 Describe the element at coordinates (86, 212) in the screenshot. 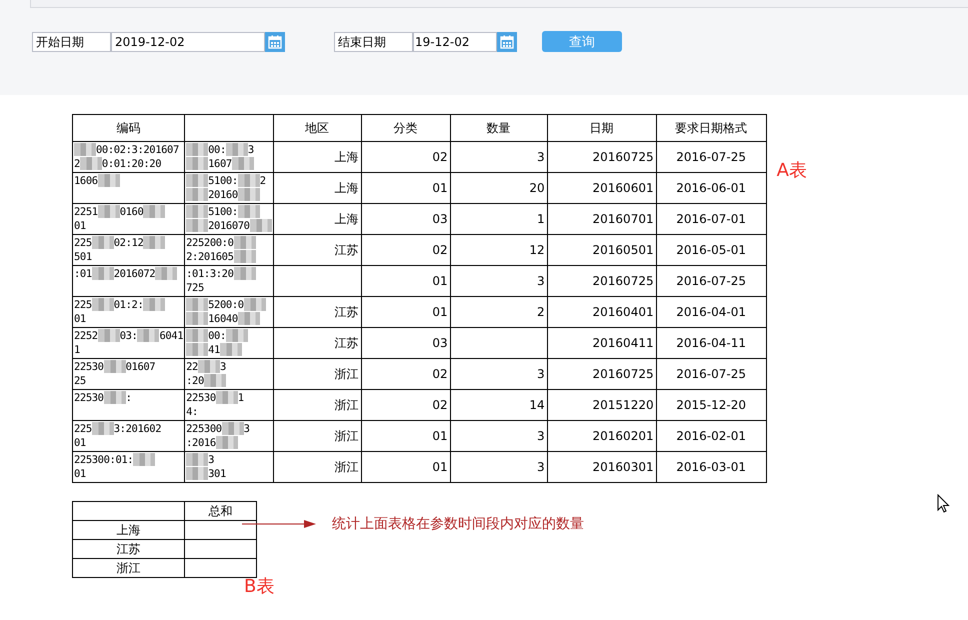

I see `code-fragment: 2251` at that location.